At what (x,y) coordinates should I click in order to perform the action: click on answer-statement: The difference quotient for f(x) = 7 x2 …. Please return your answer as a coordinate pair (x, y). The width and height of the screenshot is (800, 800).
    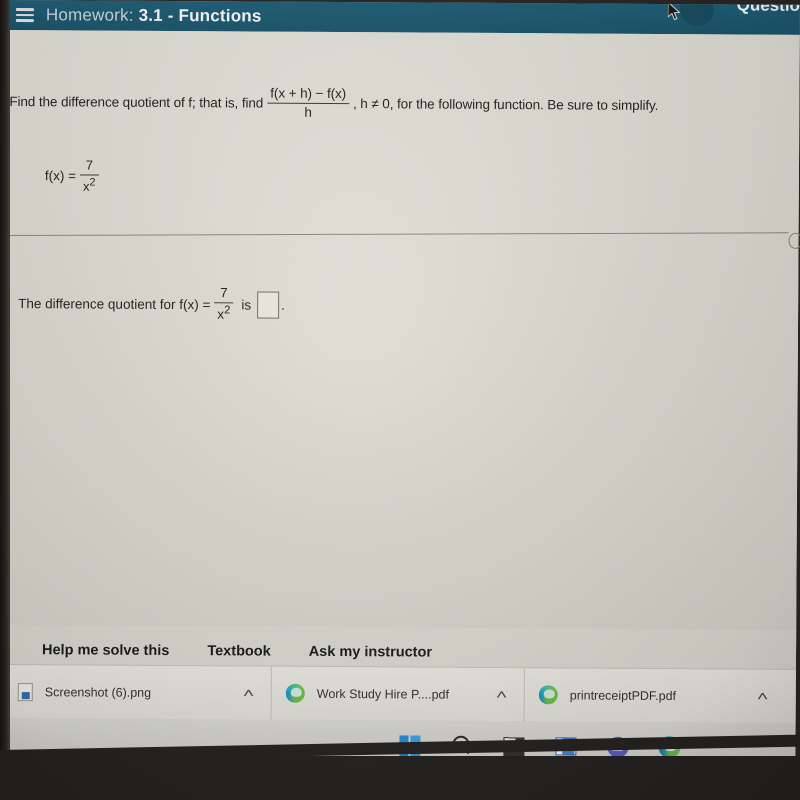
    Looking at the image, I should click on (151, 304).